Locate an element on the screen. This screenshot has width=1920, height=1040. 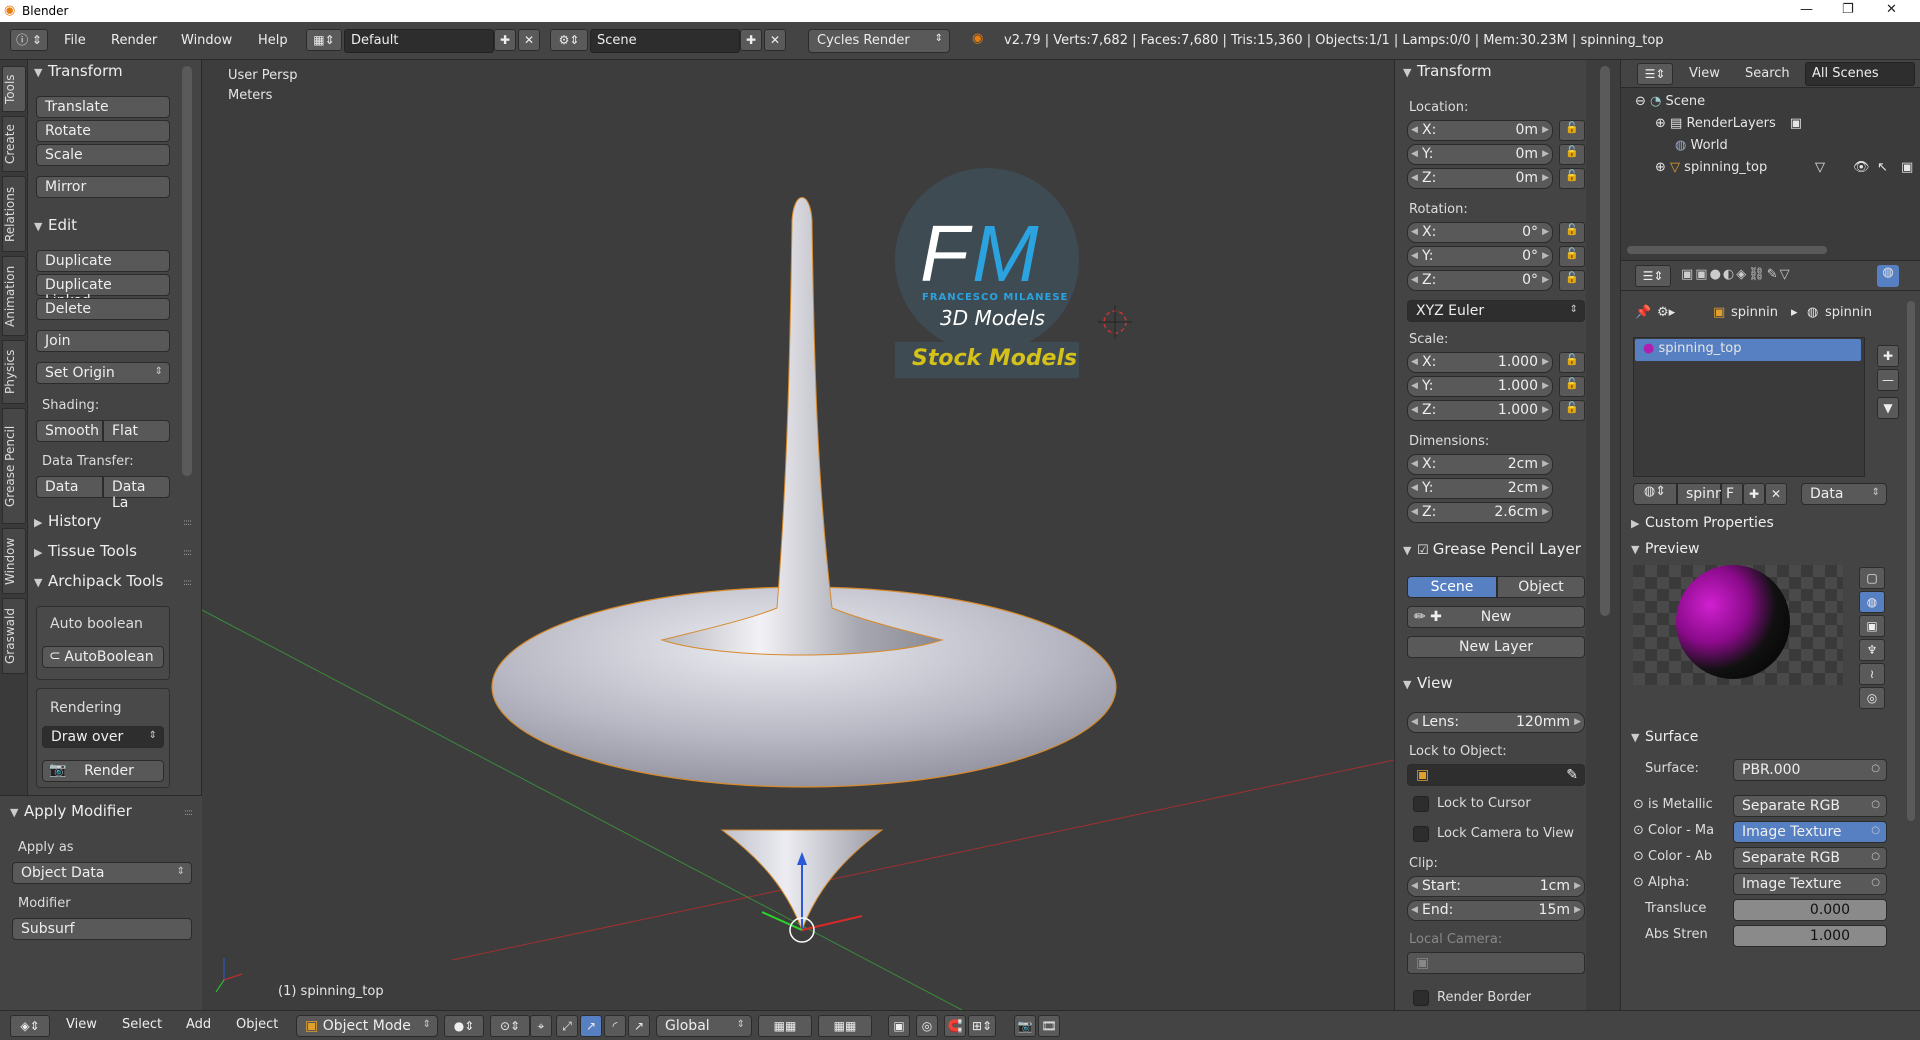
lock-layers-icon: ▣ is located at coordinates (899, 1026).